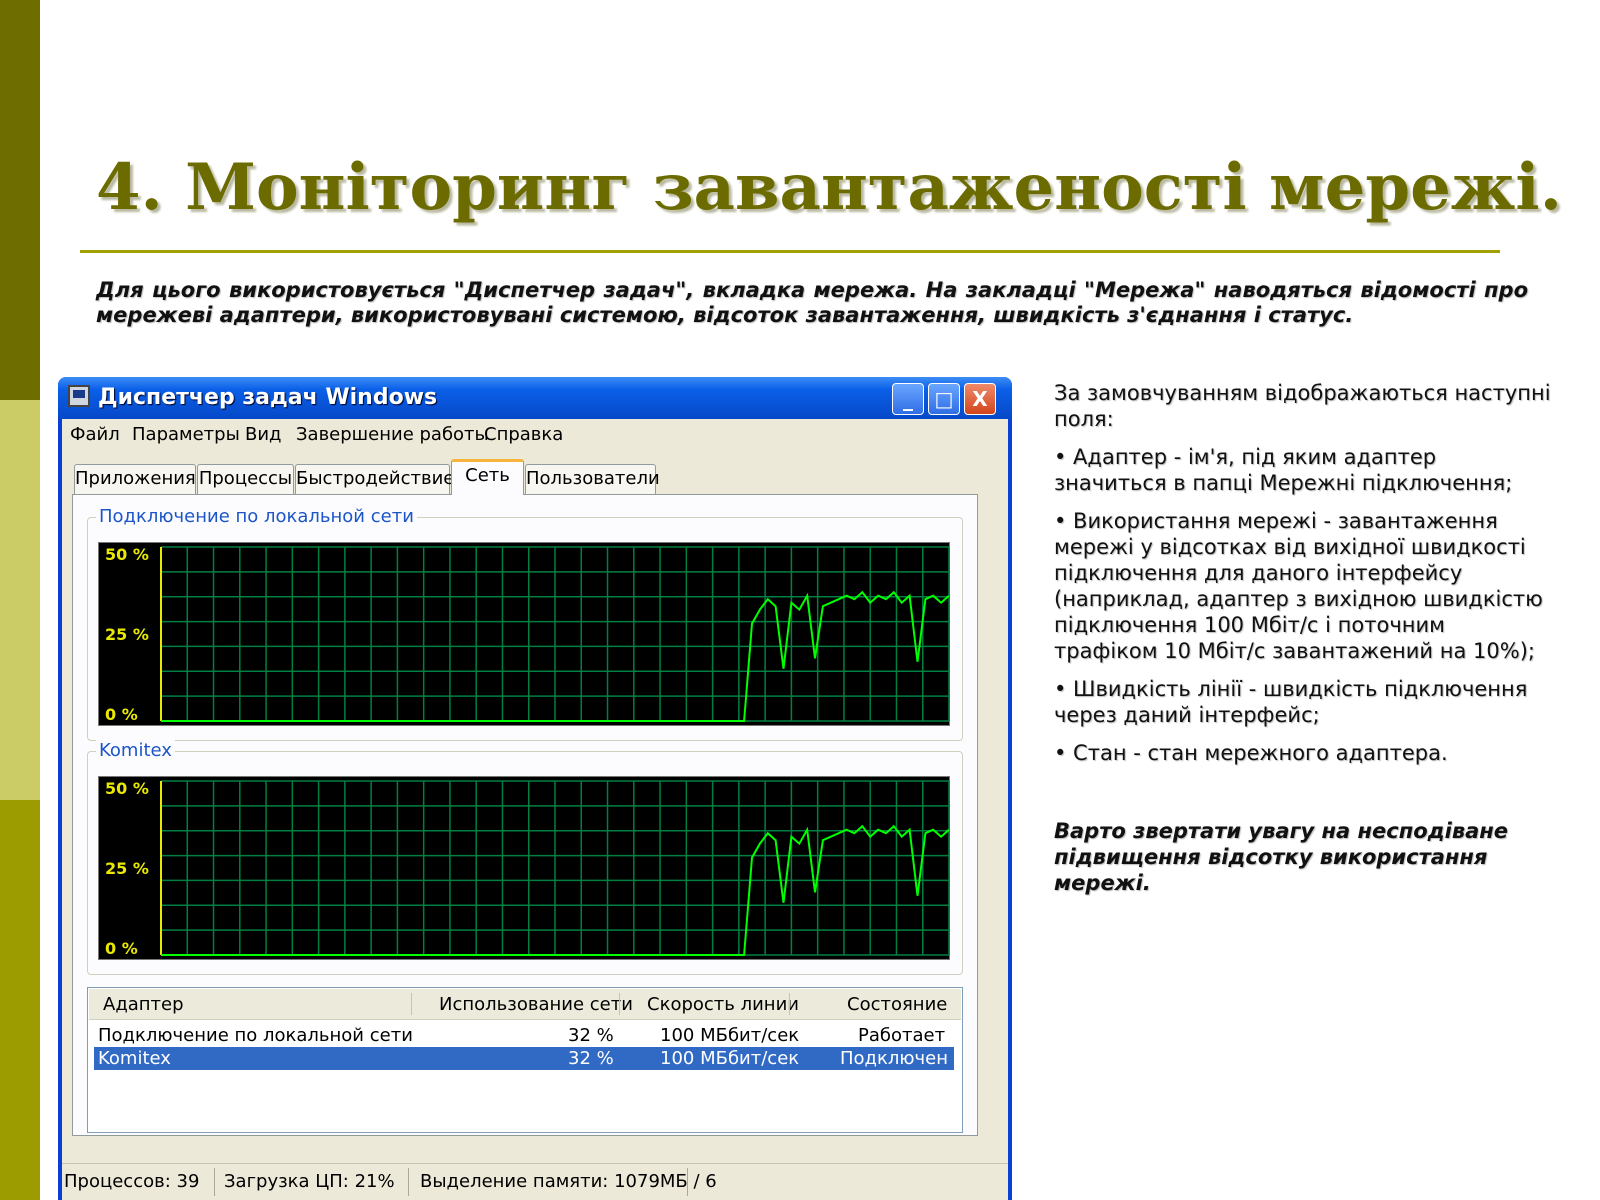 This screenshot has height=1200, width=1600. I want to click on status-memory: Выделение памяти: 1079МБ / 6, so click(568, 1181).